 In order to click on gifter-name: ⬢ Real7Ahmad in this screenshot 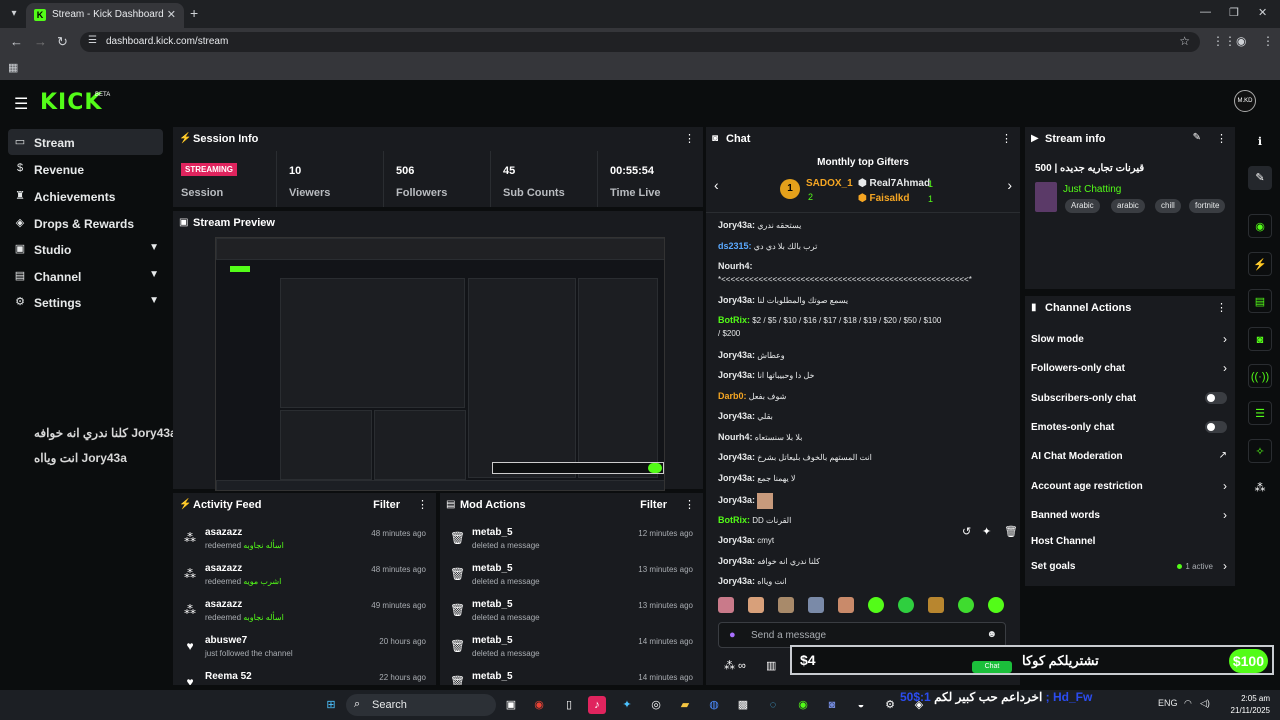, I will do `click(894, 183)`.